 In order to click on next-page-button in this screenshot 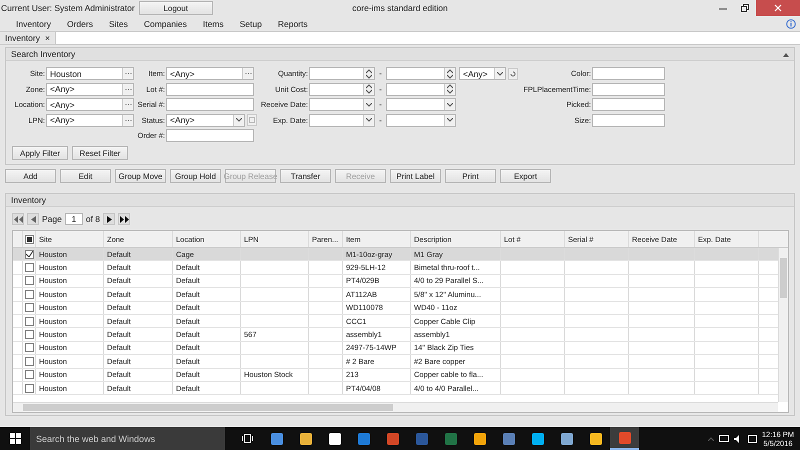, I will do `click(109, 219)`.